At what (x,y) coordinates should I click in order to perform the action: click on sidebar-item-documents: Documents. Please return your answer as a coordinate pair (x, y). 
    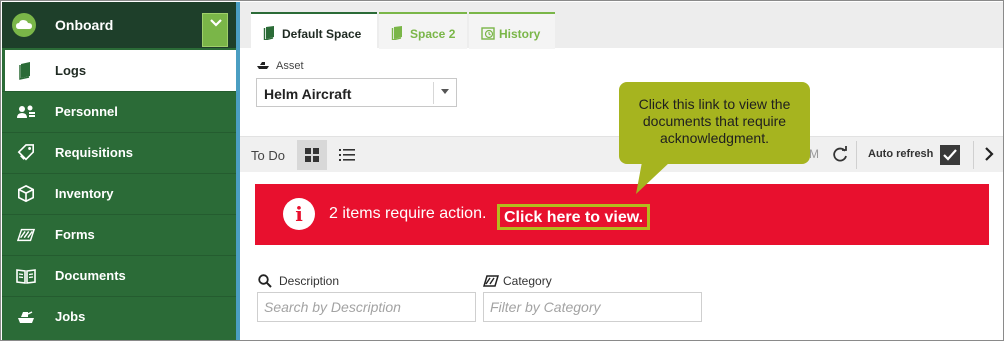
    Looking at the image, I should click on (119, 275).